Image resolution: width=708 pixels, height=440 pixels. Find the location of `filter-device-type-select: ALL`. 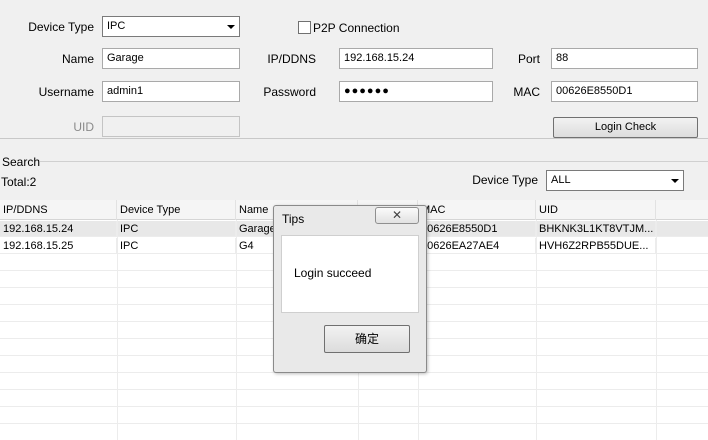

filter-device-type-select: ALL is located at coordinates (615, 180).